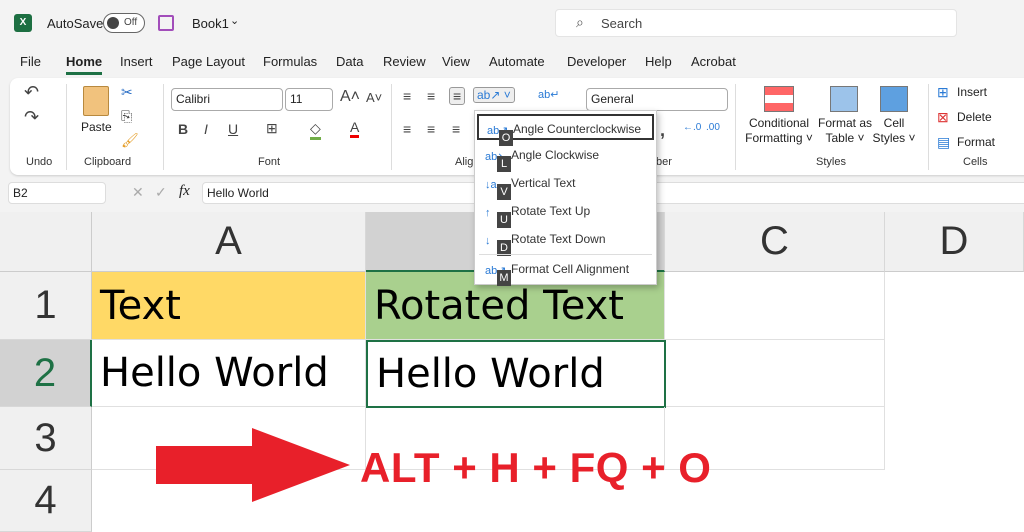 The width and height of the screenshot is (1024, 532). I want to click on orientation-button: ab↗ ˅, so click(494, 95).